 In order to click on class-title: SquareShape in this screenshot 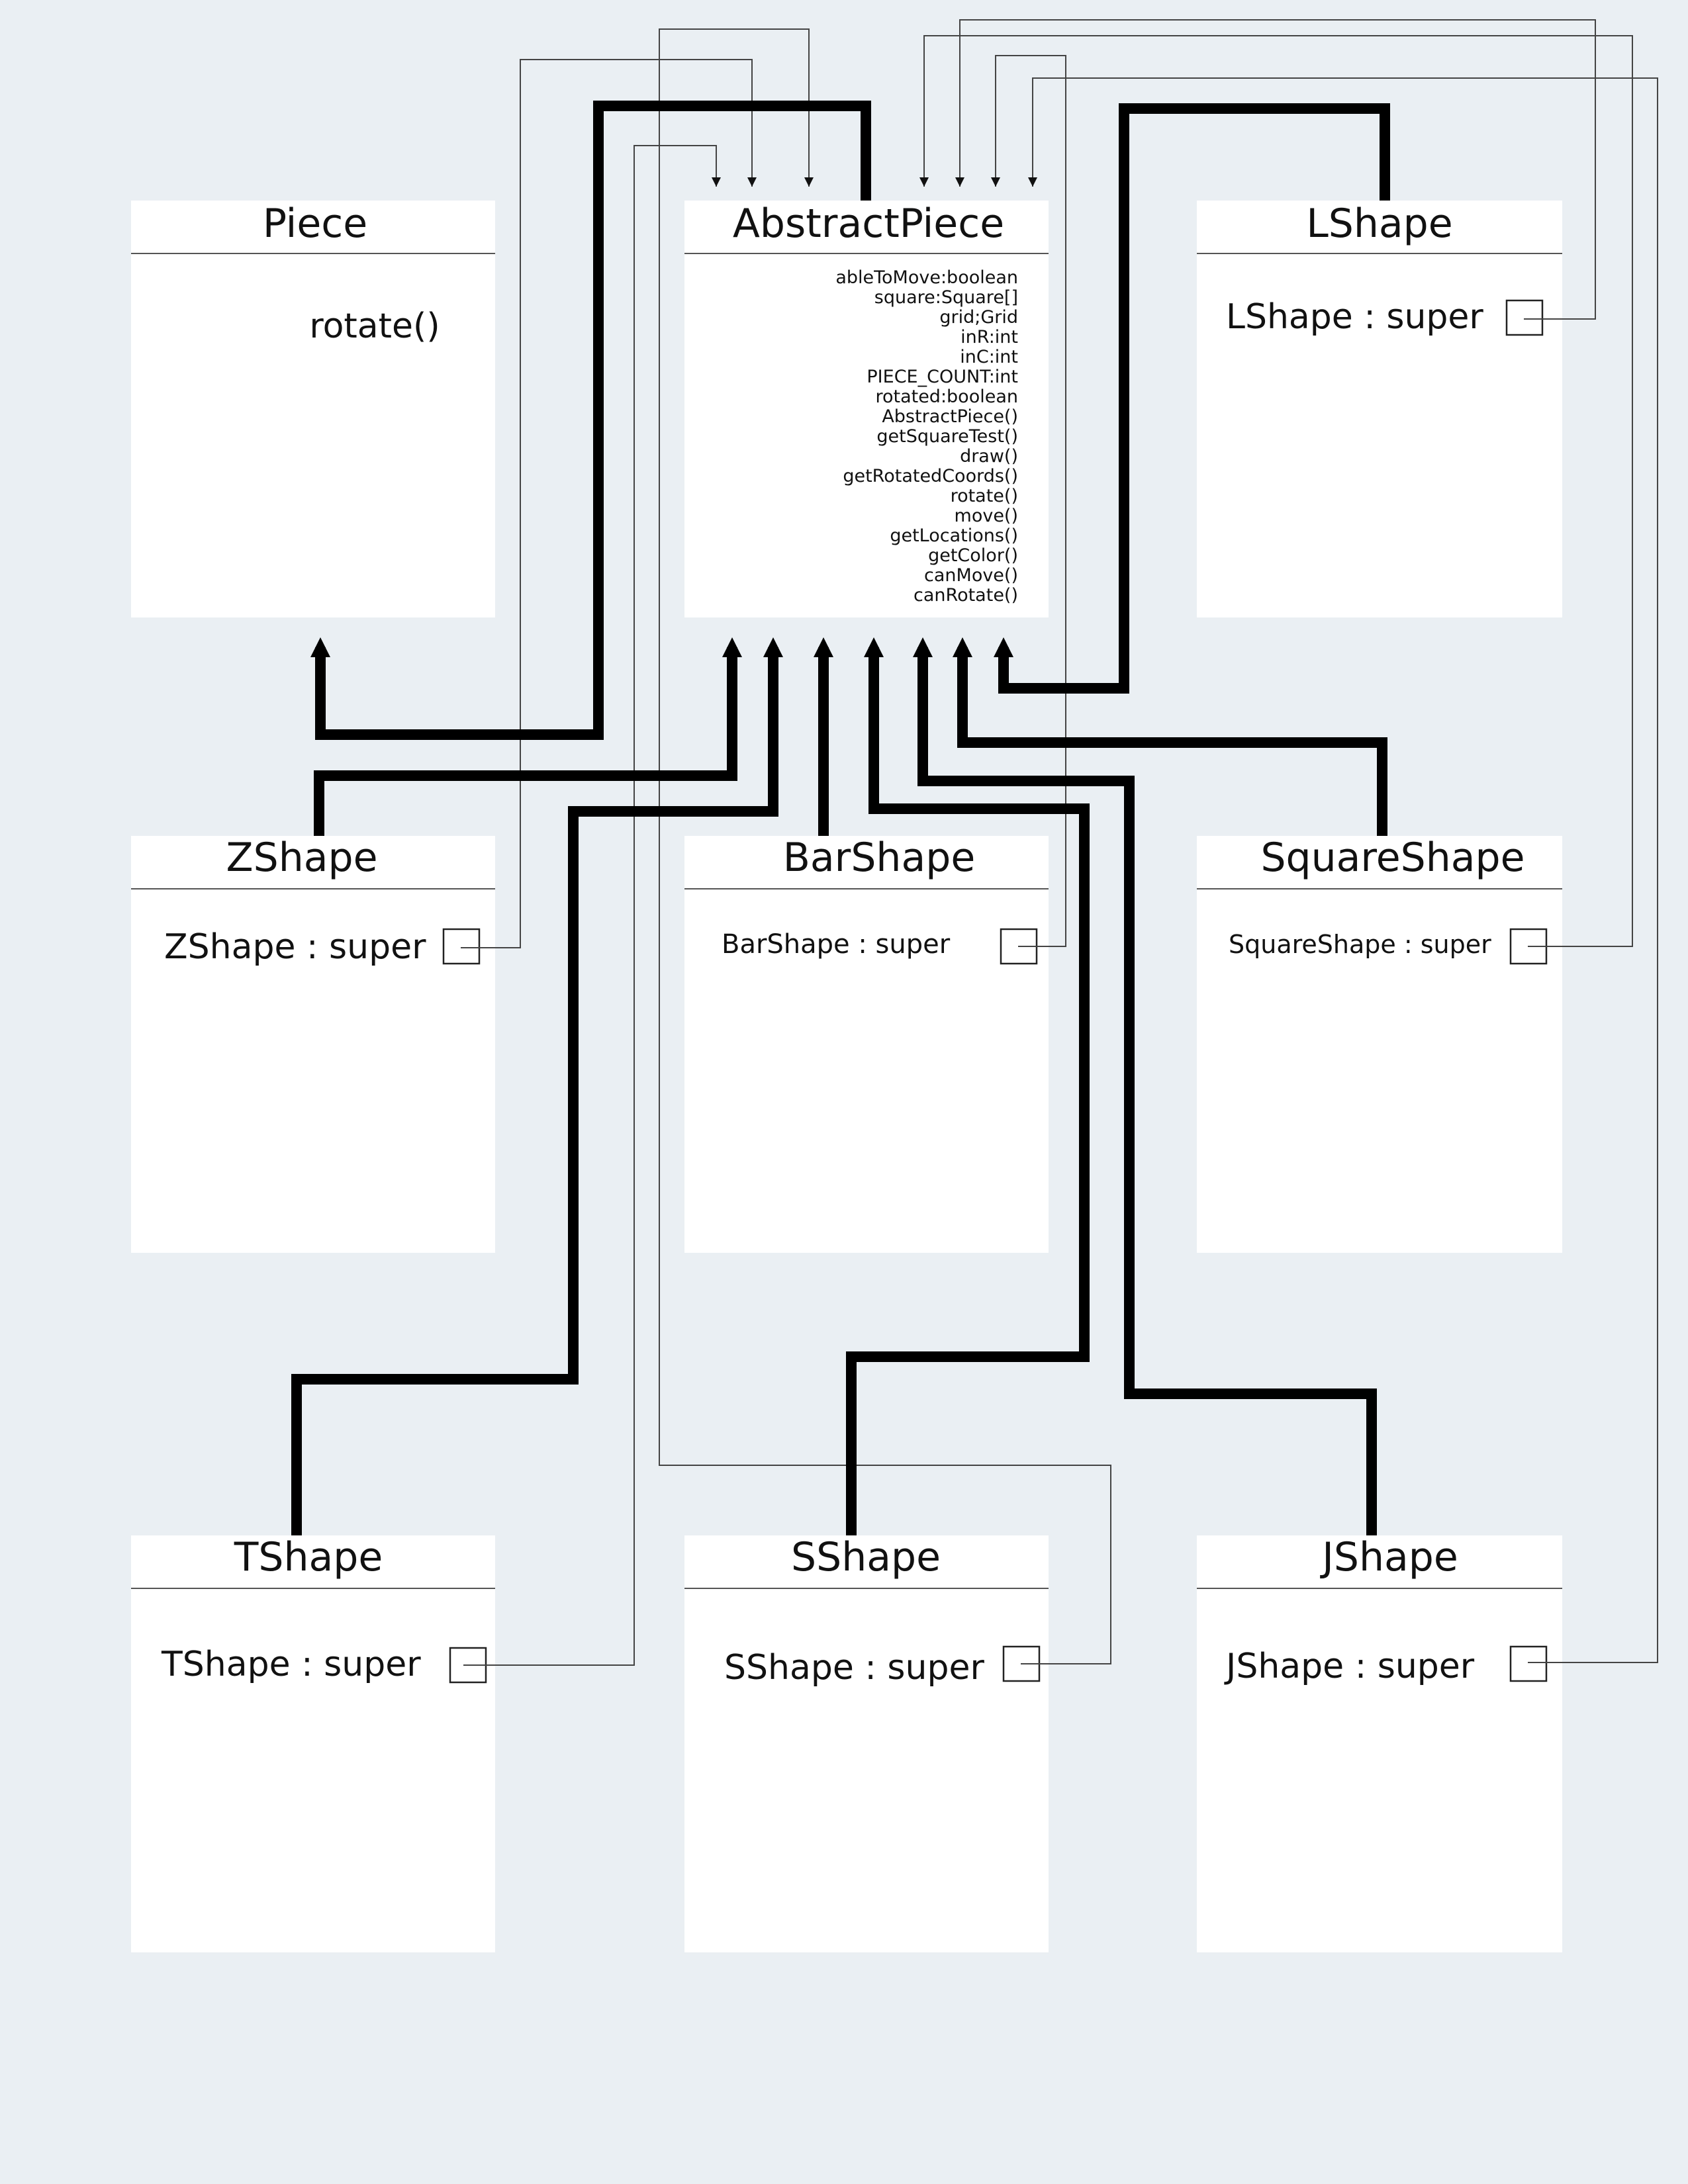, I will do `click(1392, 858)`.